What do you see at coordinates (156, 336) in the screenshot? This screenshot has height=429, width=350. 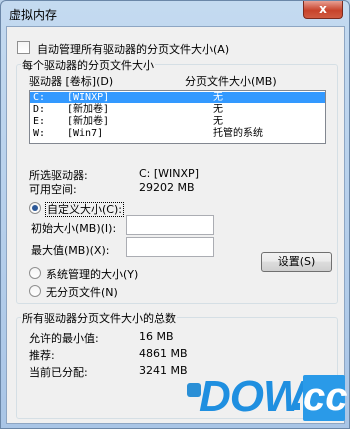 I see `min-allowed-value: 16 MB` at bounding box center [156, 336].